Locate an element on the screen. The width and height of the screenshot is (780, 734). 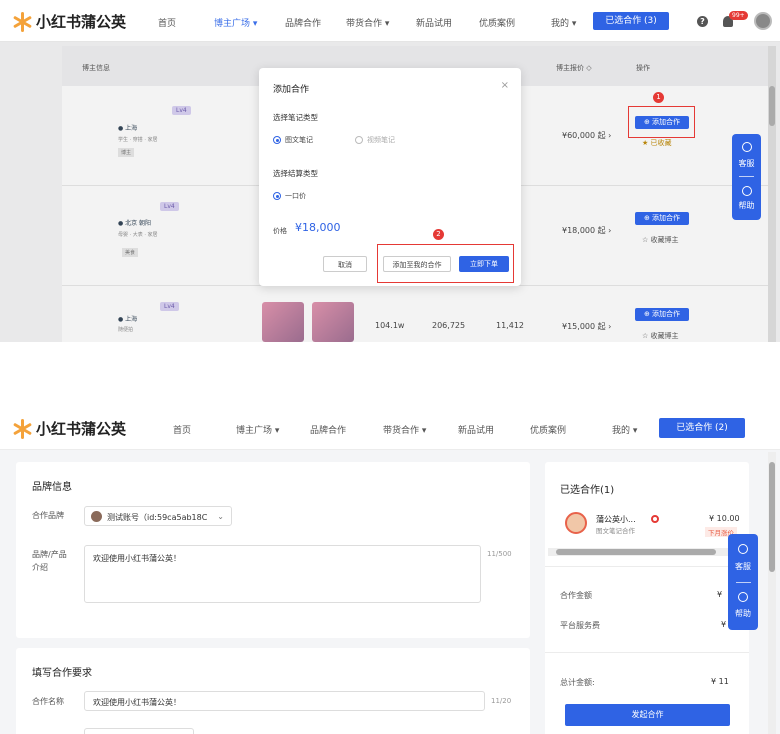
blogger-price: ¥60,000 起 › is located at coordinates (586, 135).